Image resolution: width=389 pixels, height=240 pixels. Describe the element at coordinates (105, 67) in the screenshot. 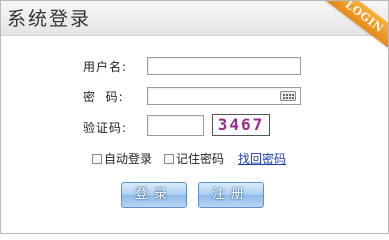

I see `username-label: 用户名:` at that location.